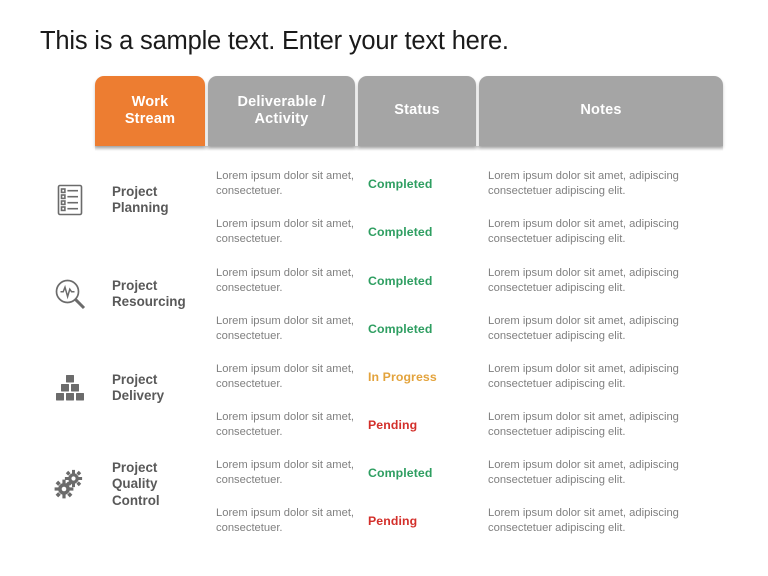 The width and height of the screenshot is (768, 576). What do you see at coordinates (281, 101) in the screenshot?
I see `column-header-deliverable-line1: Deliverable /` at bounding box center [281, 101].